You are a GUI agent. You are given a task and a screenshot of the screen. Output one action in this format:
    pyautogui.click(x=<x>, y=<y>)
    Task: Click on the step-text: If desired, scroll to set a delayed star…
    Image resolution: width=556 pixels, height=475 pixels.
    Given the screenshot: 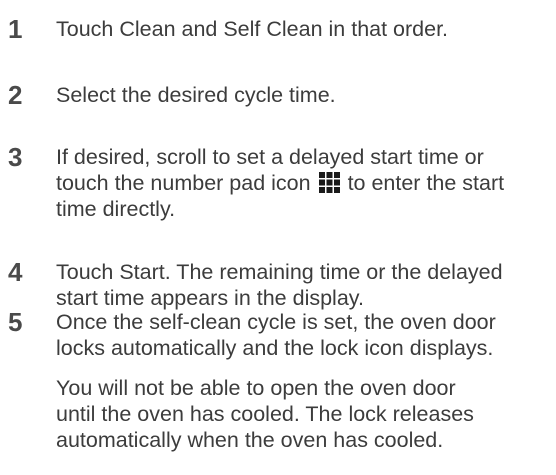 What is the action you would take?
    pyautogui.click(x=303, y=183)
    